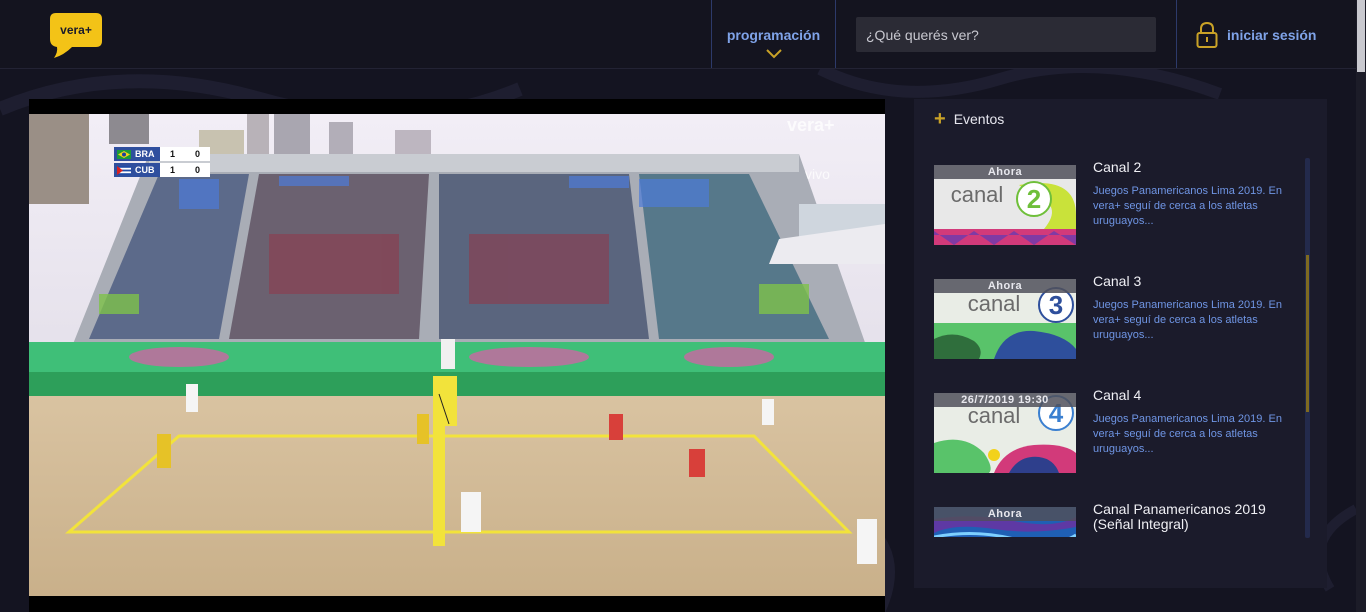  What do you see at coordinates (1005, 522) in the screenshot?
I see `channel-thumbnail: Ahora` at bounding box center [1005, 522].